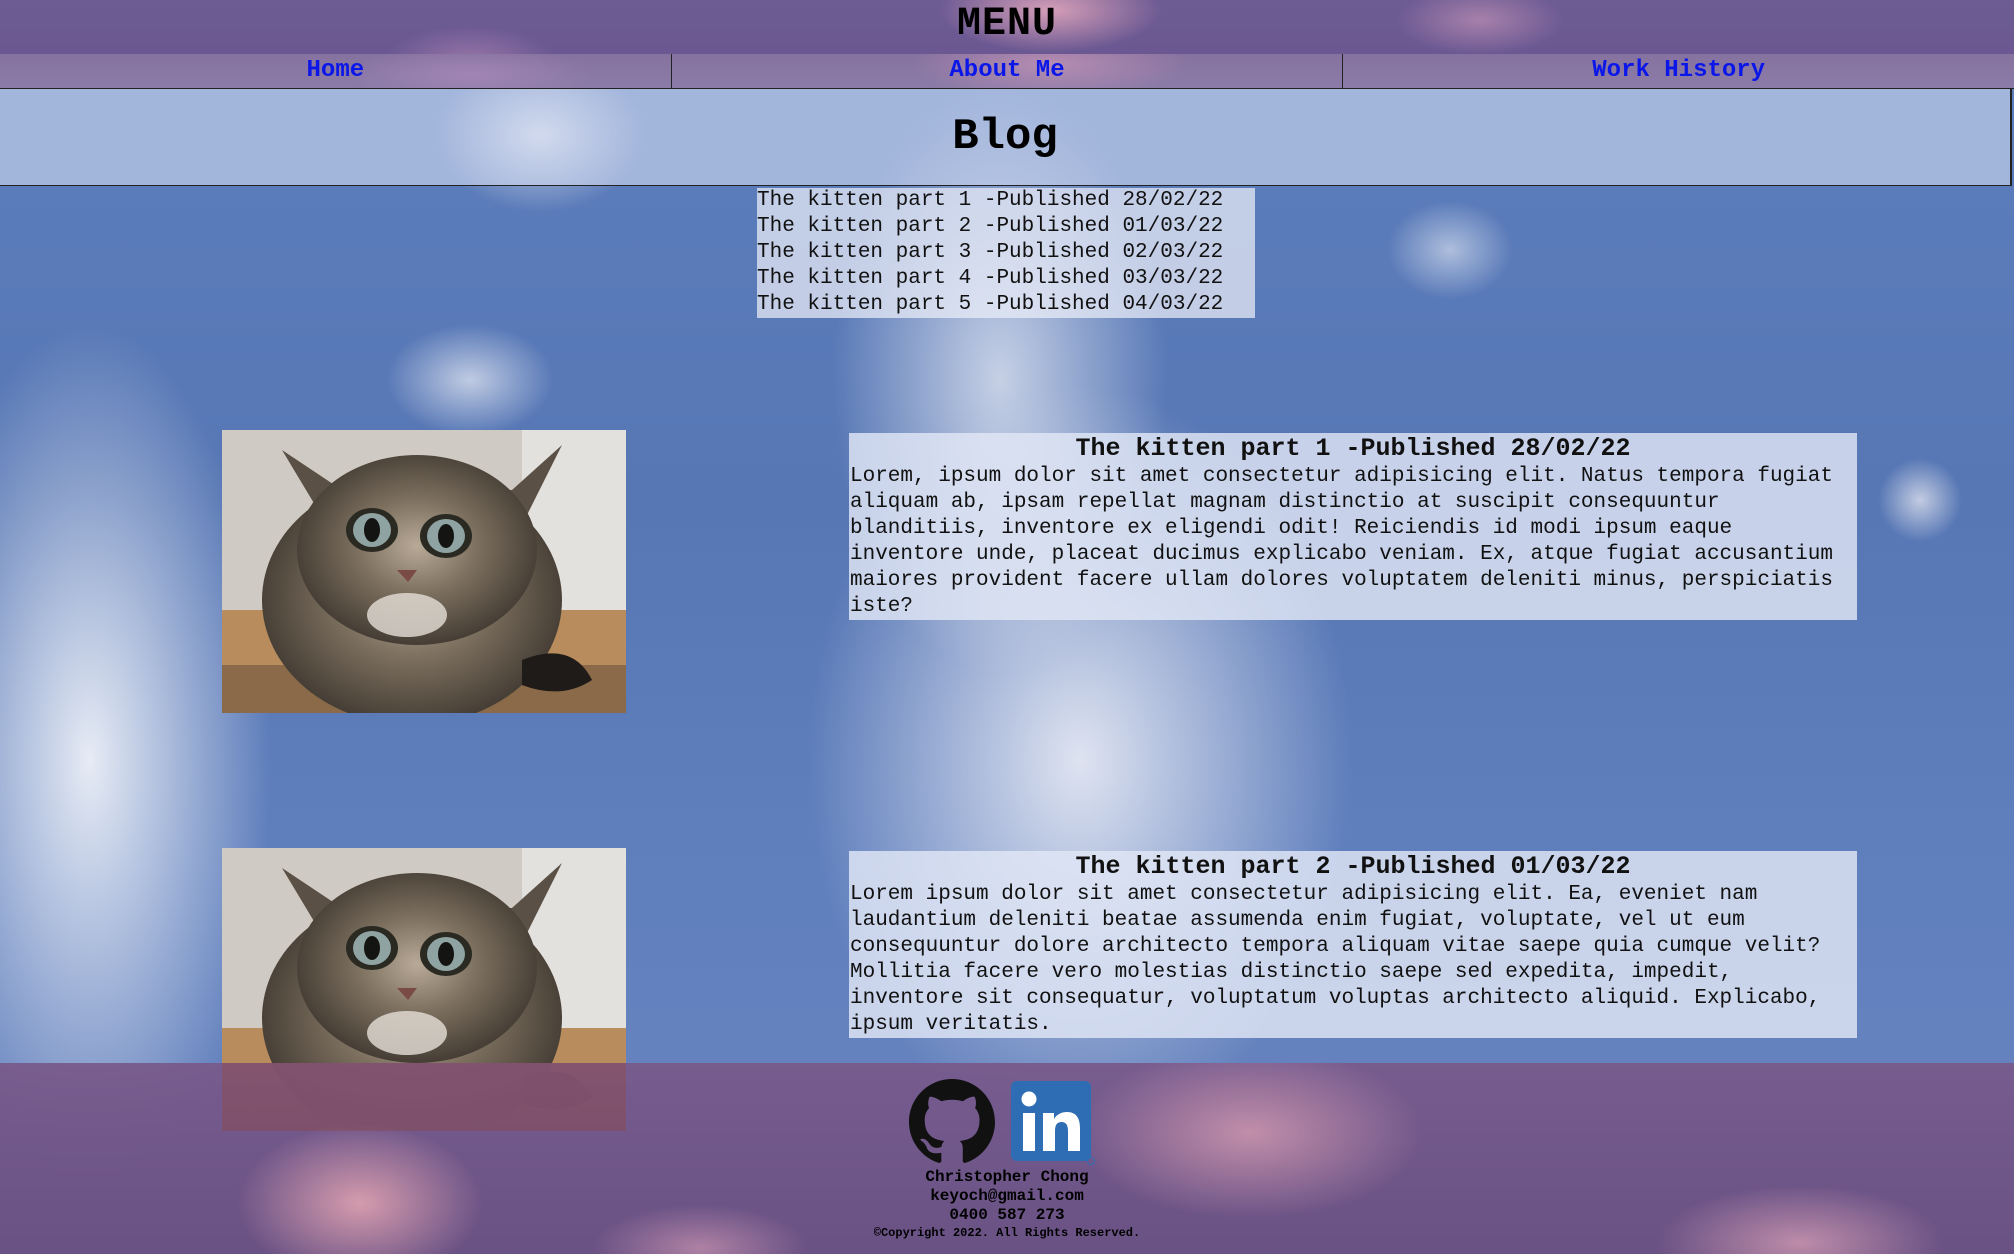 Image resolution: width=2014 pixels, height=1254 pixels. Describe the element at coordinates (1006, 279) in the screenshot. I see `post-index-item-4: The kitten part 4 -Published 03/03/22` at that location.